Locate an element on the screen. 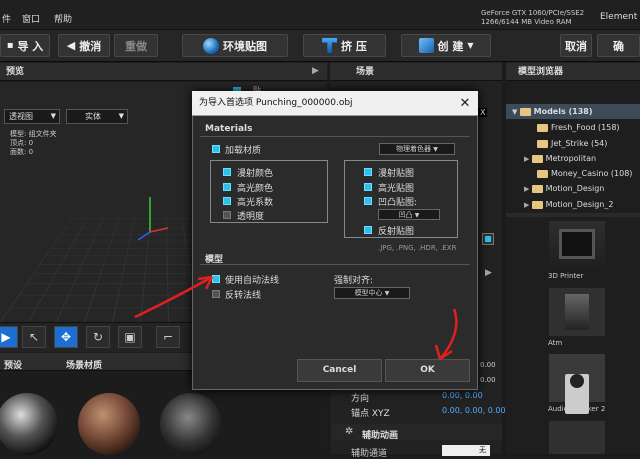 The image size is (640, 459). render-mode-dropdown: 实体 ▼ is located at coordinates (97, 116).